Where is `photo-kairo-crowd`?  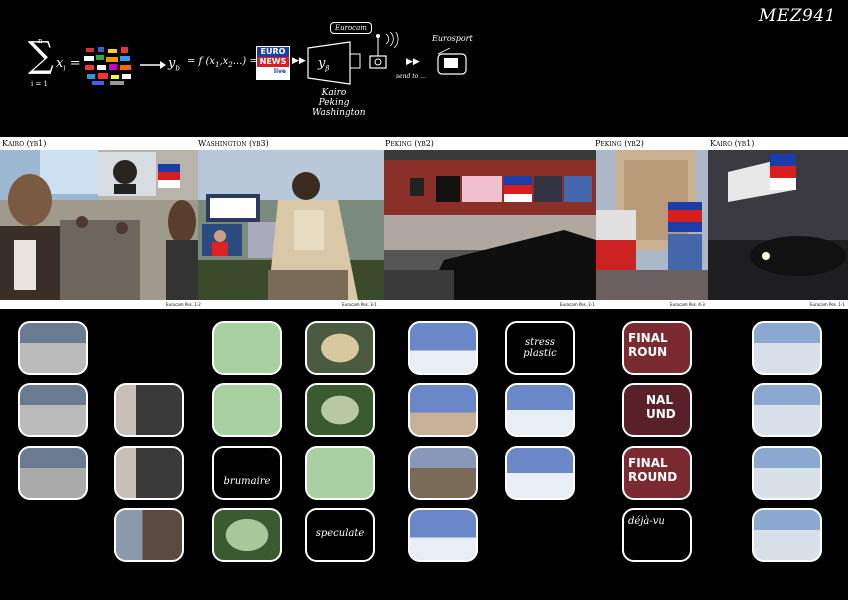
photo-kairo-crowd is located at coordinates (99, 225).